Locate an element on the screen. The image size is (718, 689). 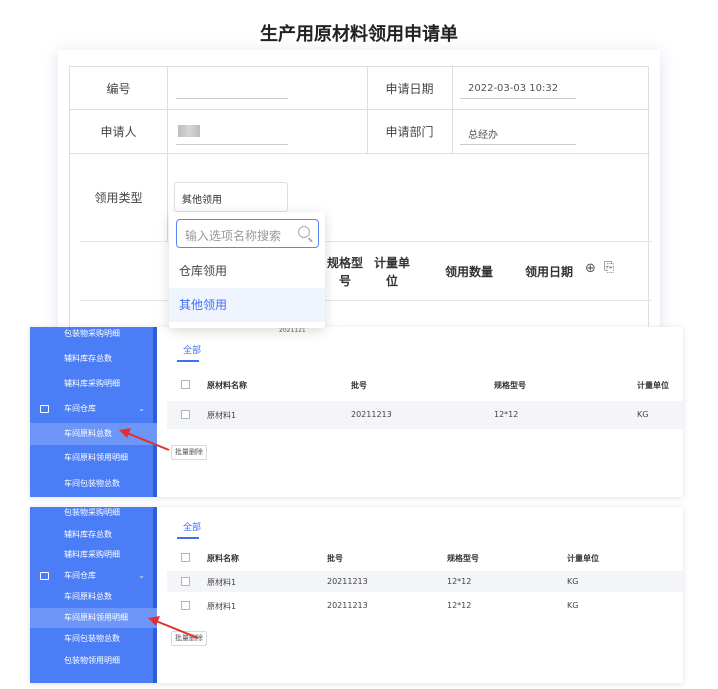
form-row-type: 领用类型 其他领用 ▲ is located at coordinates (360, 197).